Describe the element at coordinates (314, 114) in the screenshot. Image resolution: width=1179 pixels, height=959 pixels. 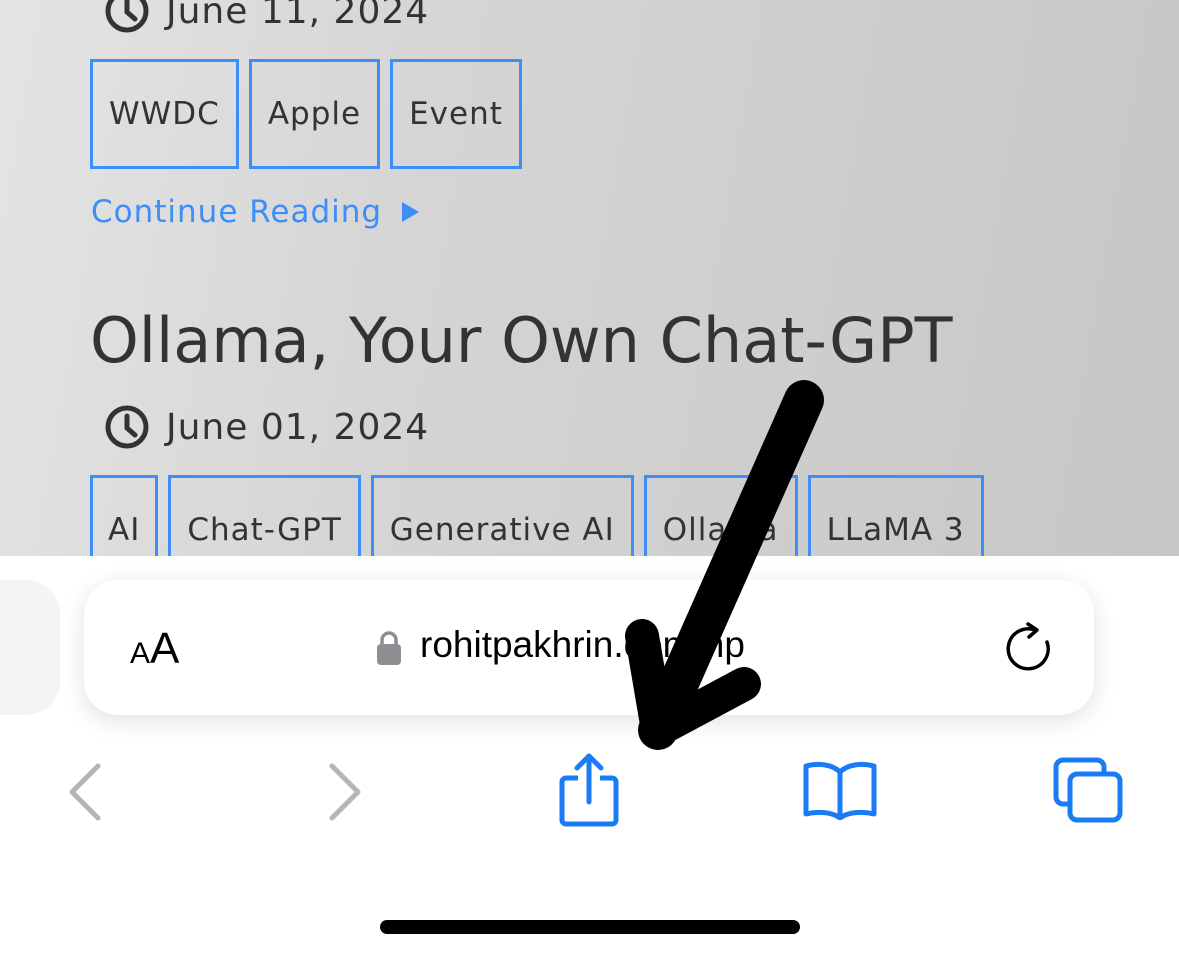
I see `tag-apple: Apple` at that location.